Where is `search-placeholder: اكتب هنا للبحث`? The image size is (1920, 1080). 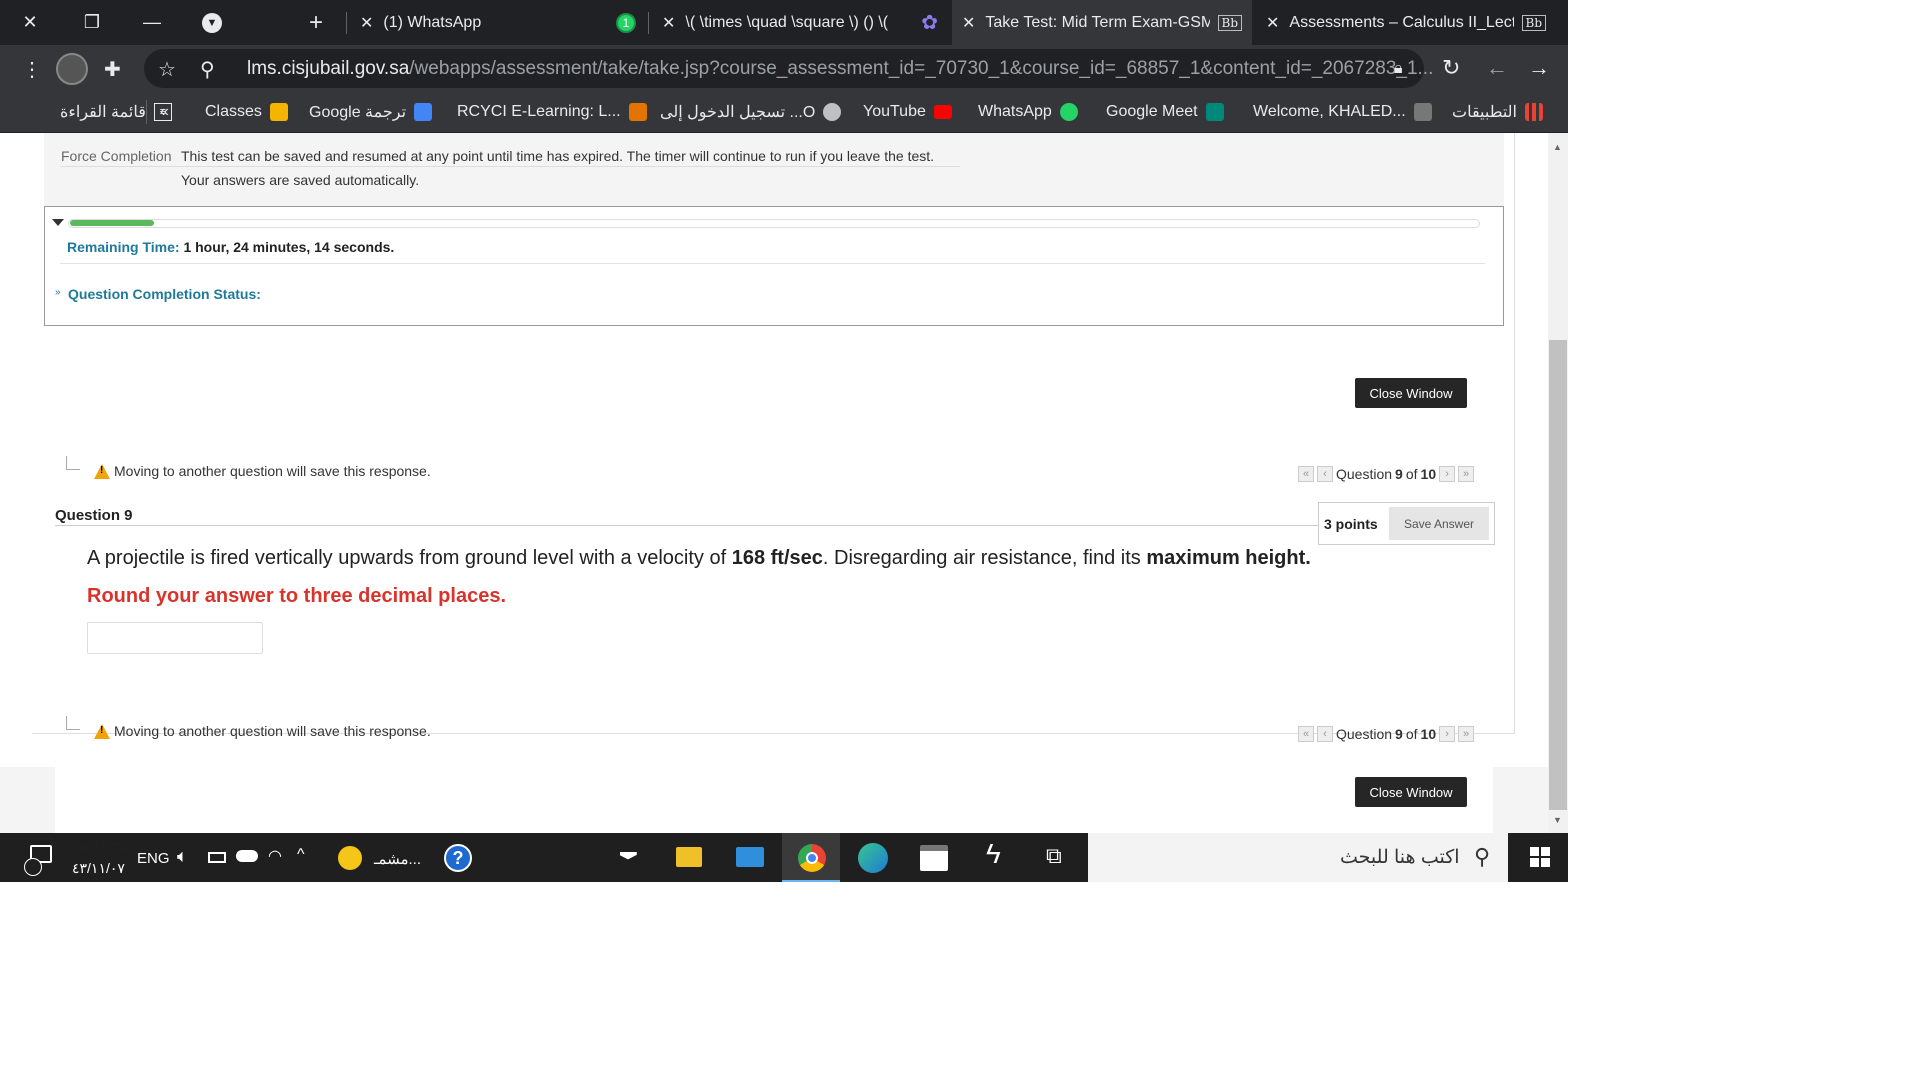
search-placeholder: اكتب هنا للبحث is located at coordinates (1400, 857).